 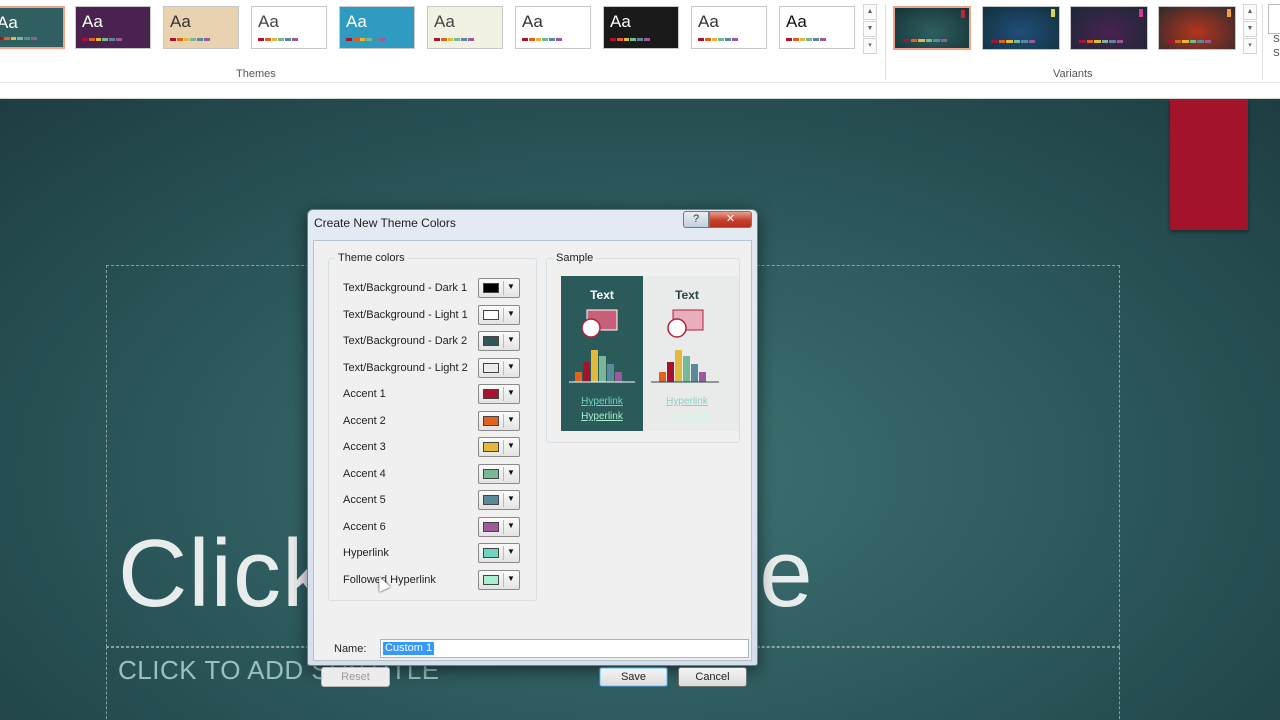 I want to click on slide-size-label: S, so click(x=1276, y=39).